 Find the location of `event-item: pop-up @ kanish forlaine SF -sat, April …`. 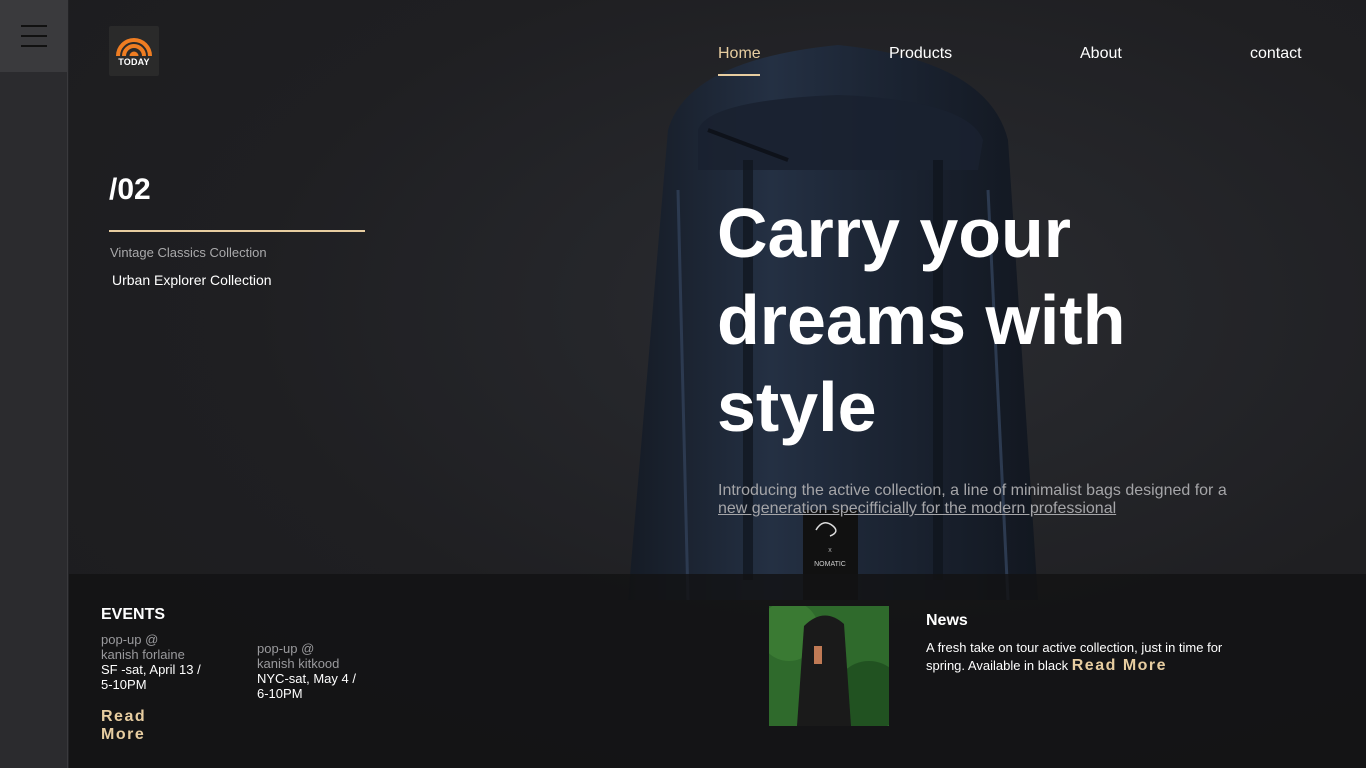

event-item: pop-up @ kanish forlaine SF -sat, April … is located at coordinates (151, 662).